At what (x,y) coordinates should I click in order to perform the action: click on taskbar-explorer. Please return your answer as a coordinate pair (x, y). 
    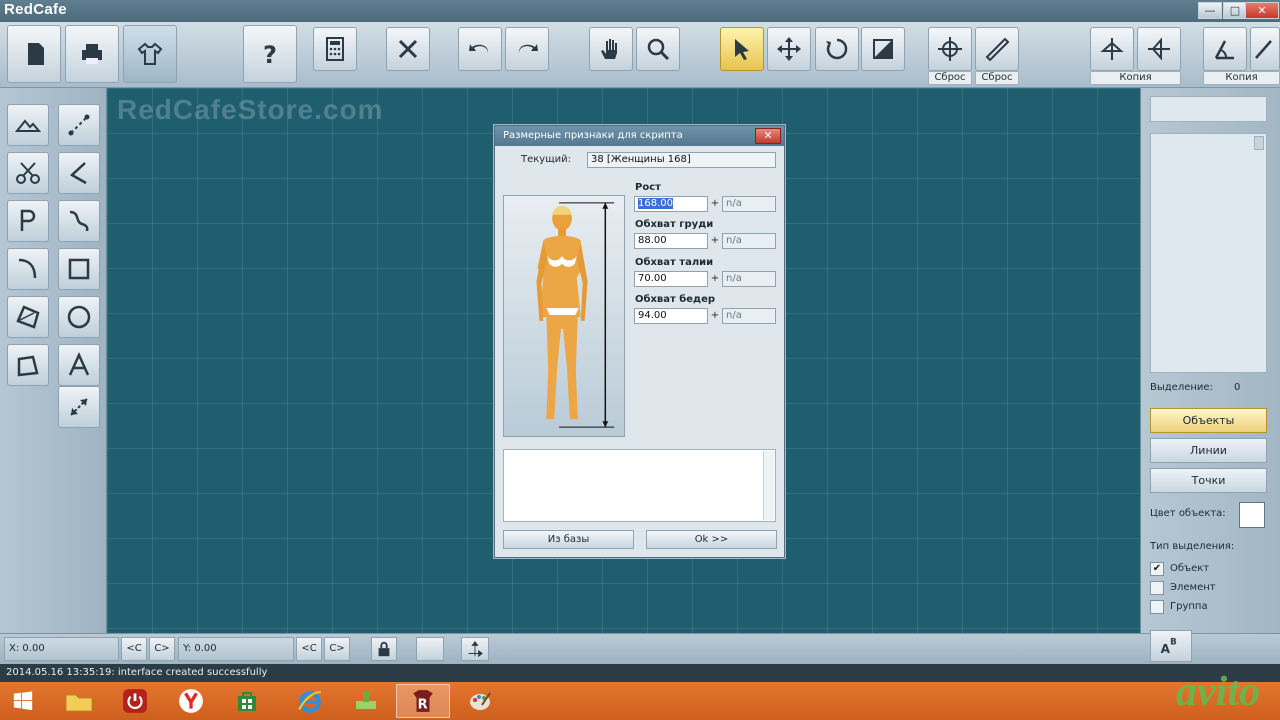
    Looking at the image, I should click on (79, 701).